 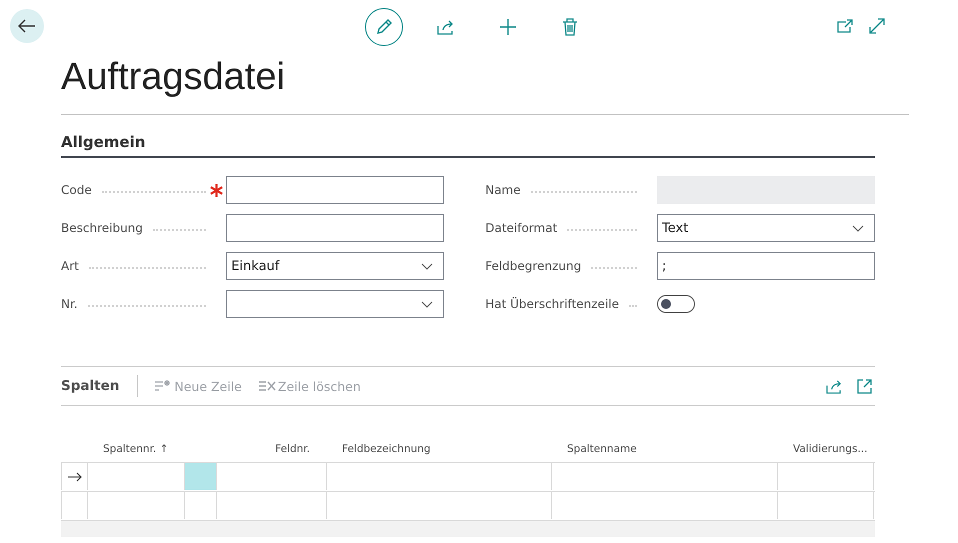 I want to click on part-title: Spalten, so click(x=90, y=386).